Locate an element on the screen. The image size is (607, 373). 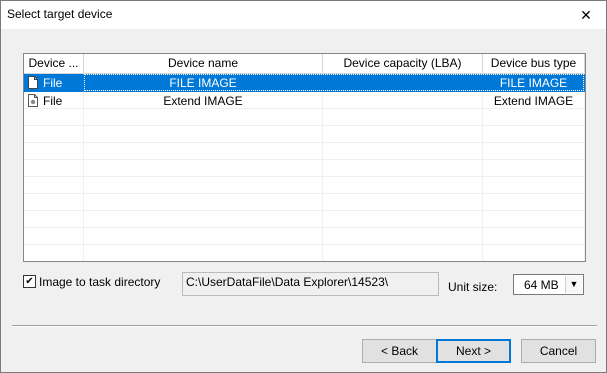
unit-size-label: Unit size: is located at coordinates (473, 287).